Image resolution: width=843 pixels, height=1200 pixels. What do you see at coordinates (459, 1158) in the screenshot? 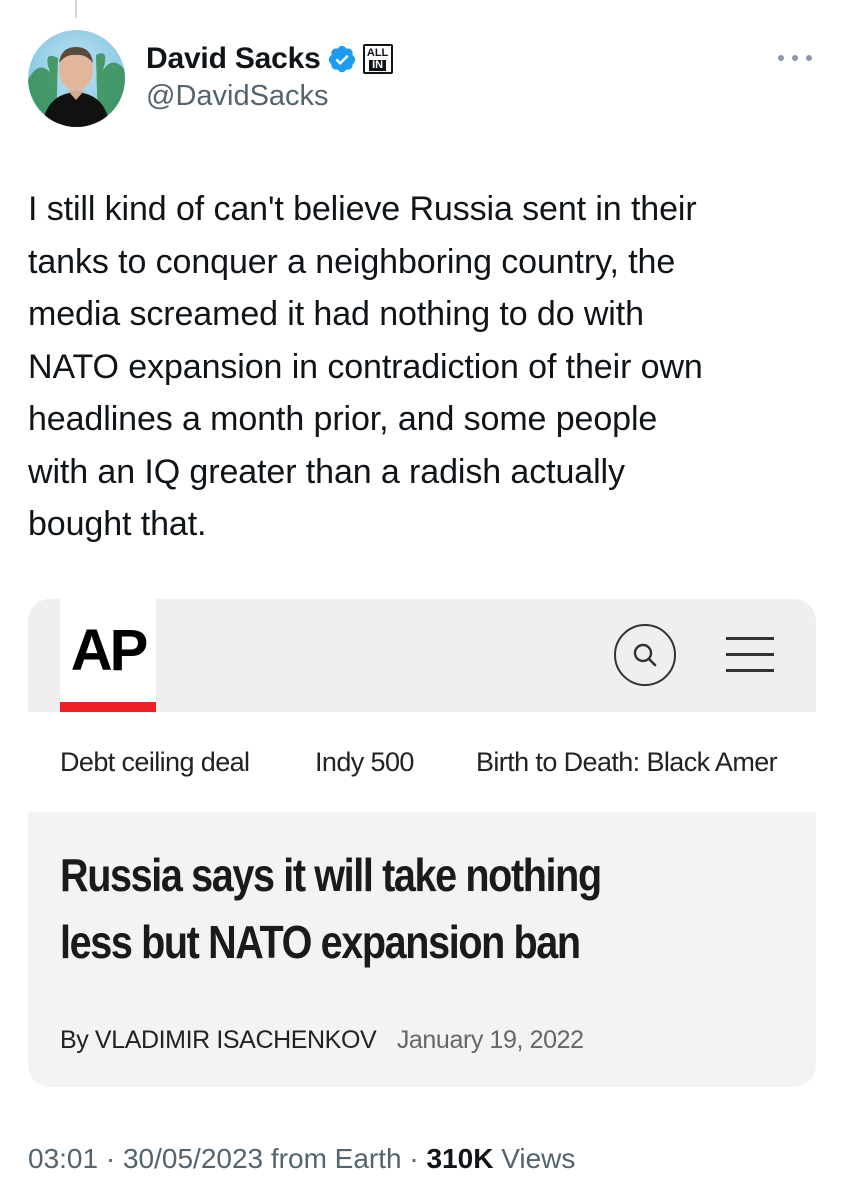
I see `views-count: 310K` at bounding box center [459, 1158].